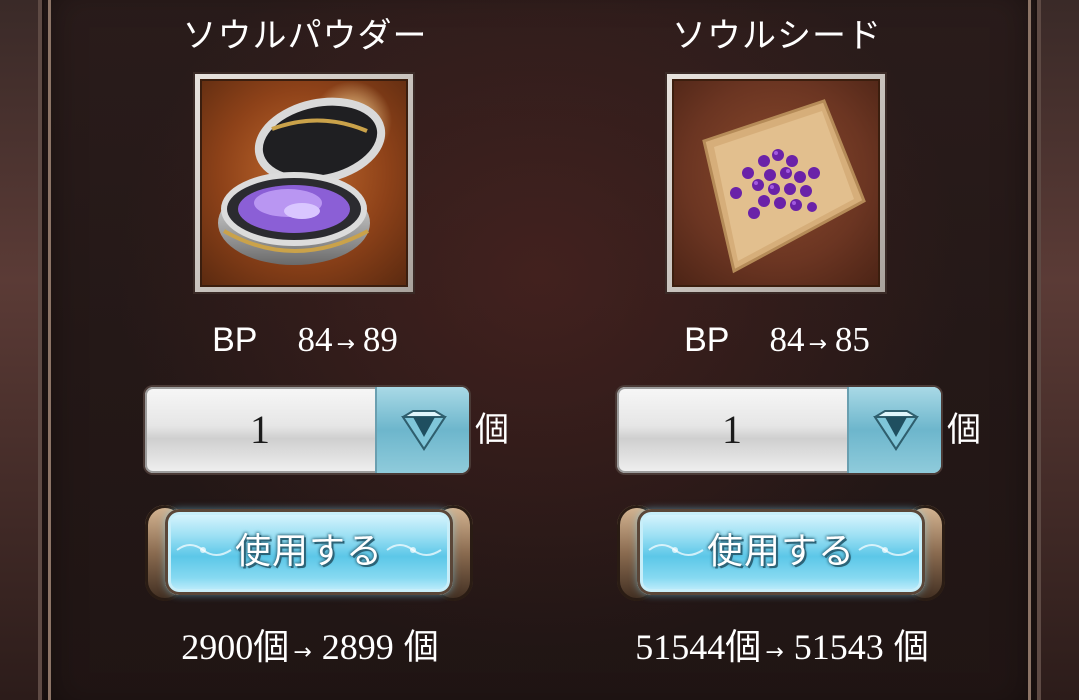 Image resolution: width=1079 pixels, height=700 pixels. What do you see at coordinates (357, 647) in the screenshot?
I see `stock-after: 2899` at bounding box center [357, 647].